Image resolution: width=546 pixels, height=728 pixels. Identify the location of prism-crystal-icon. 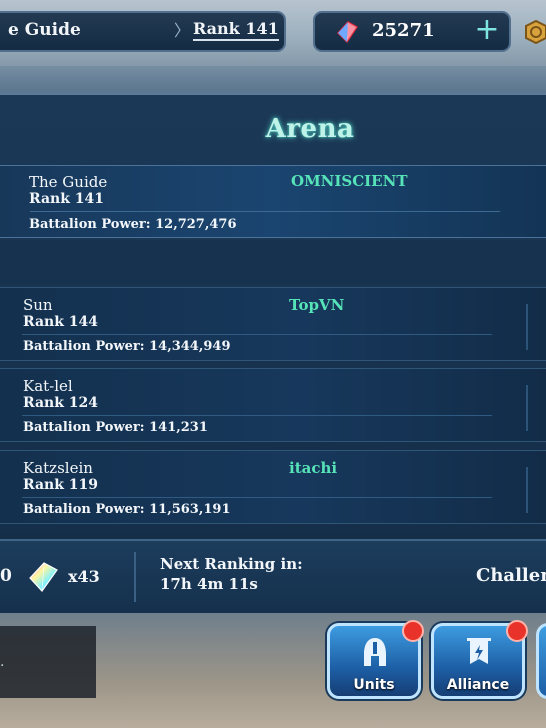
(43, 577).